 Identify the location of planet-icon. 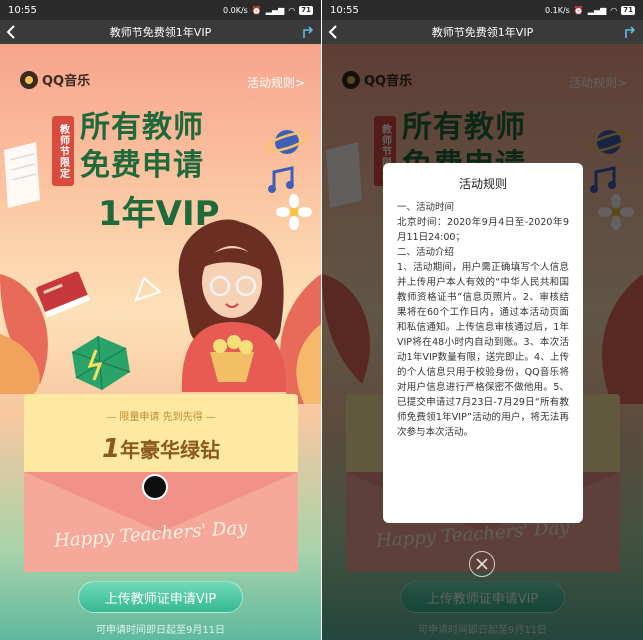
(287, 142).